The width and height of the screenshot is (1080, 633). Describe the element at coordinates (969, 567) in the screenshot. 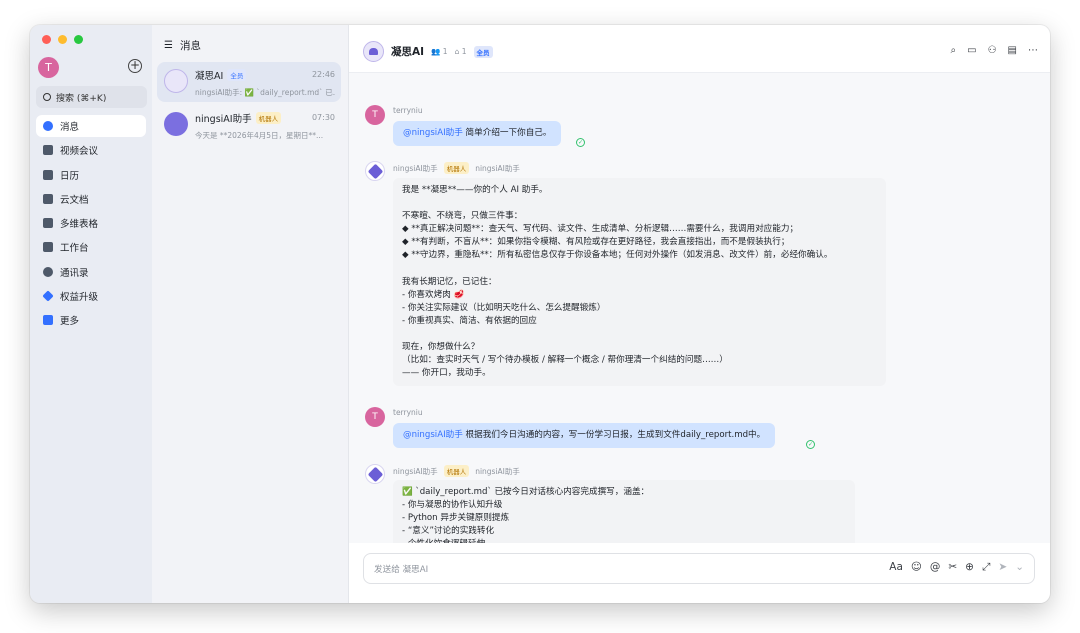

I see `add-icon: ⊕` at that location.